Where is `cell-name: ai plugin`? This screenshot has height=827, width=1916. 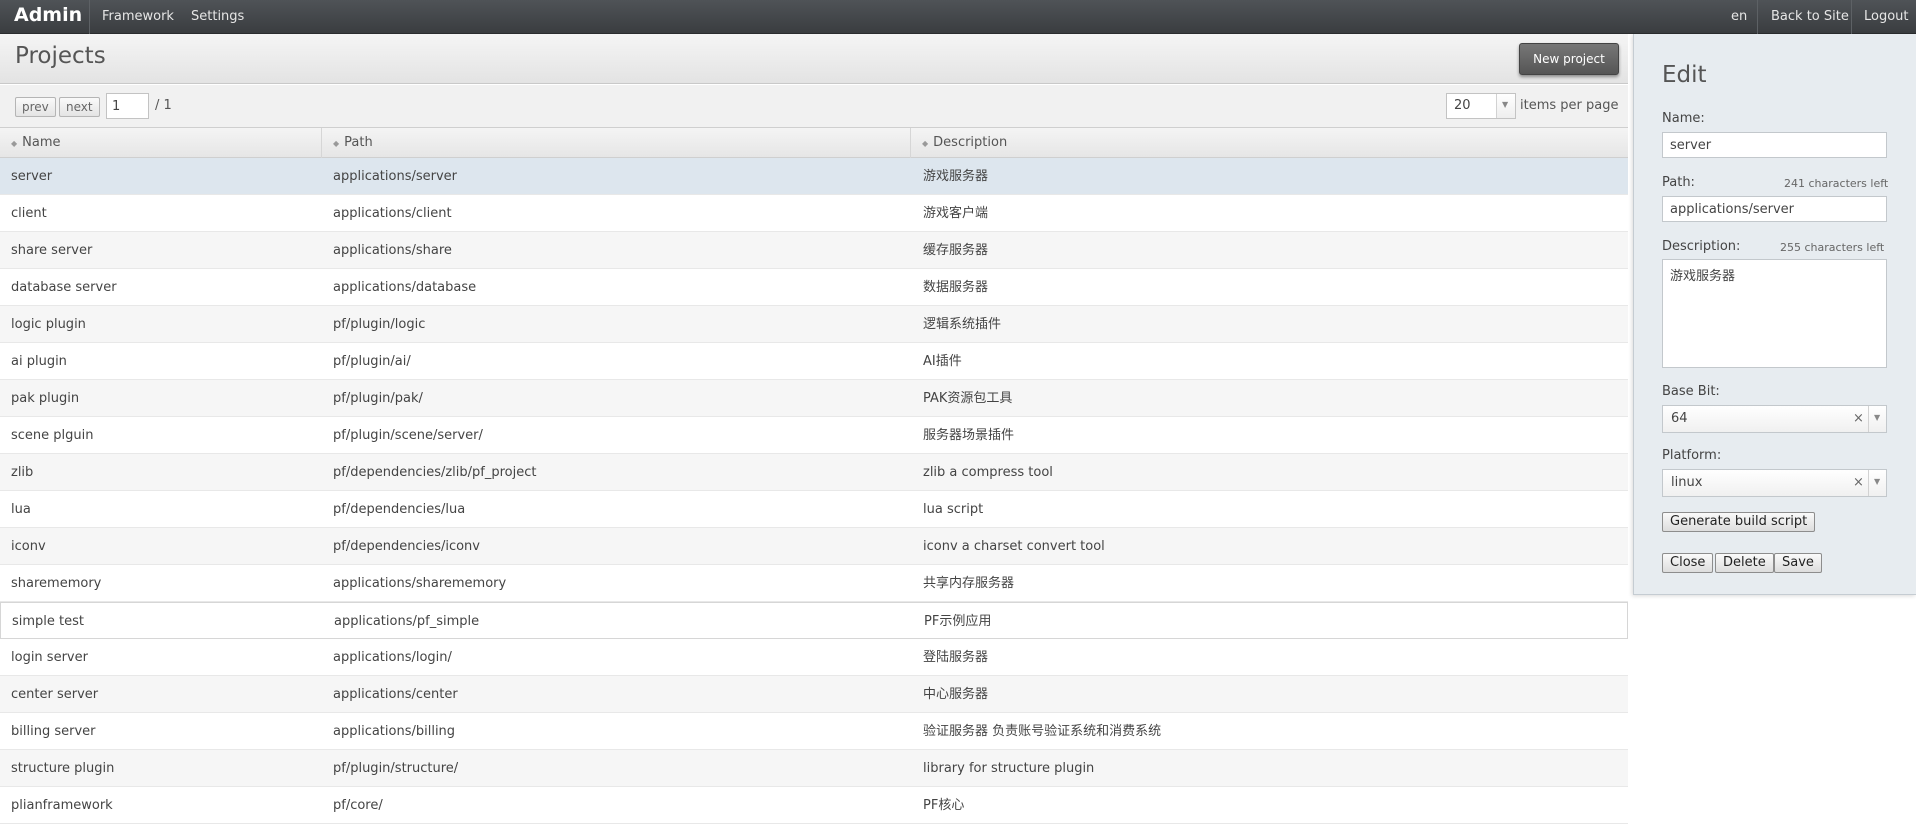 cell-name: ai plugin is located at coordinates (39, 361).